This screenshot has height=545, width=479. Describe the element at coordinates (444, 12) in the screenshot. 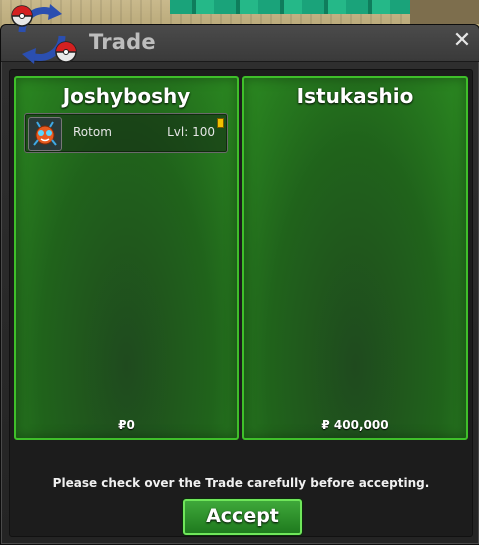

I see `world-tiles-dark` at that location.